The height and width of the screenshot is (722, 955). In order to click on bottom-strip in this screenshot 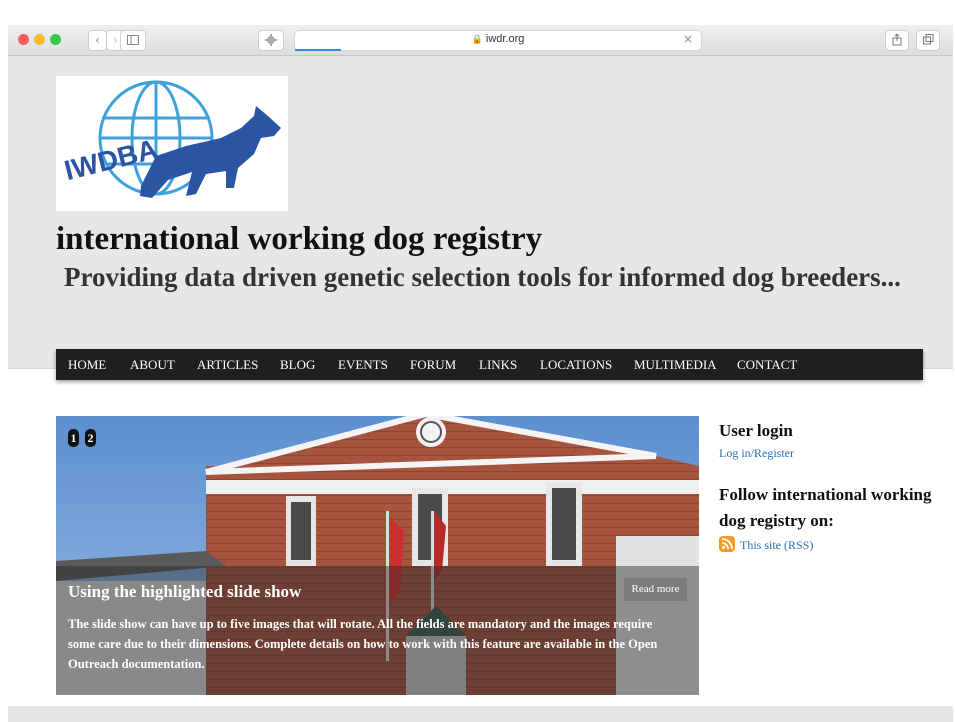, I will do `click(480, 714)`.